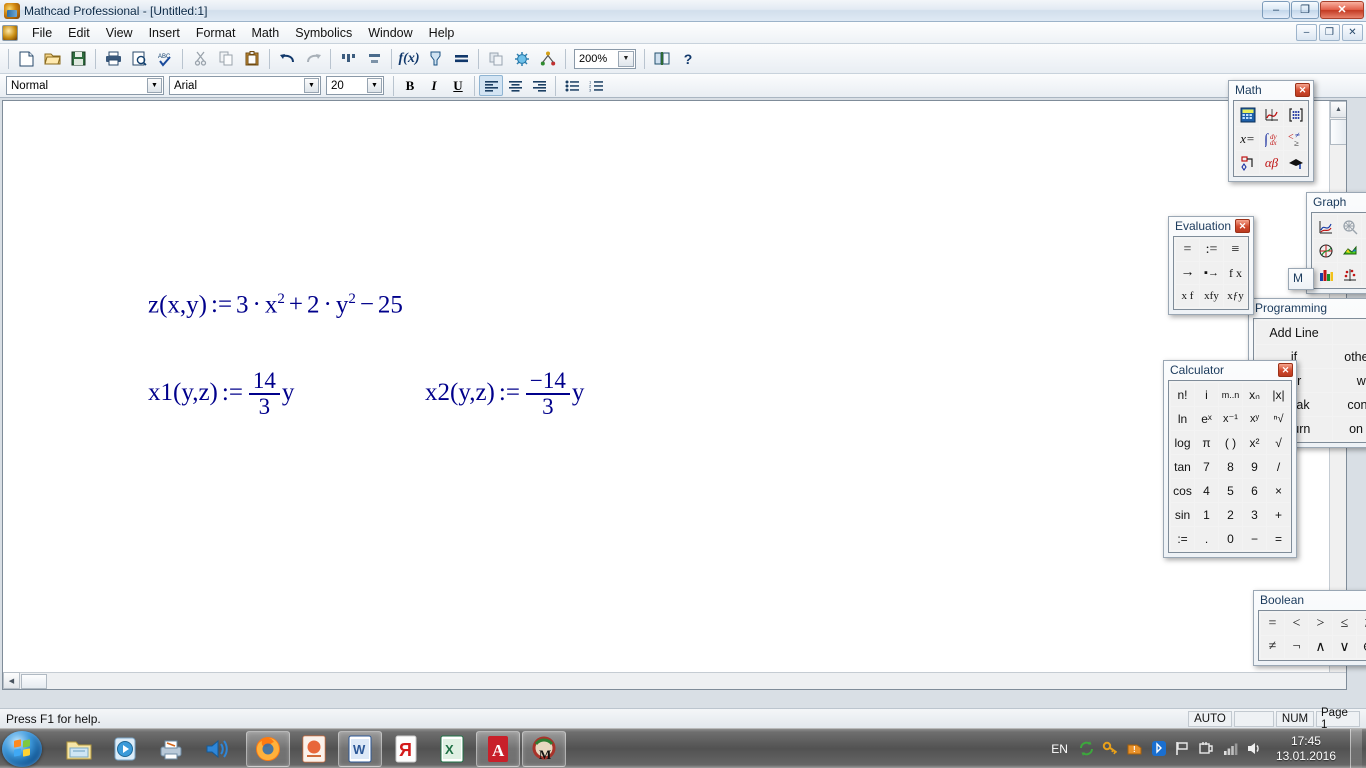 The image size is (1366, 768). Describe the element at coordinates (85, 85) in the screenshot. I see `style-combobox: Normal ▼` at that location.